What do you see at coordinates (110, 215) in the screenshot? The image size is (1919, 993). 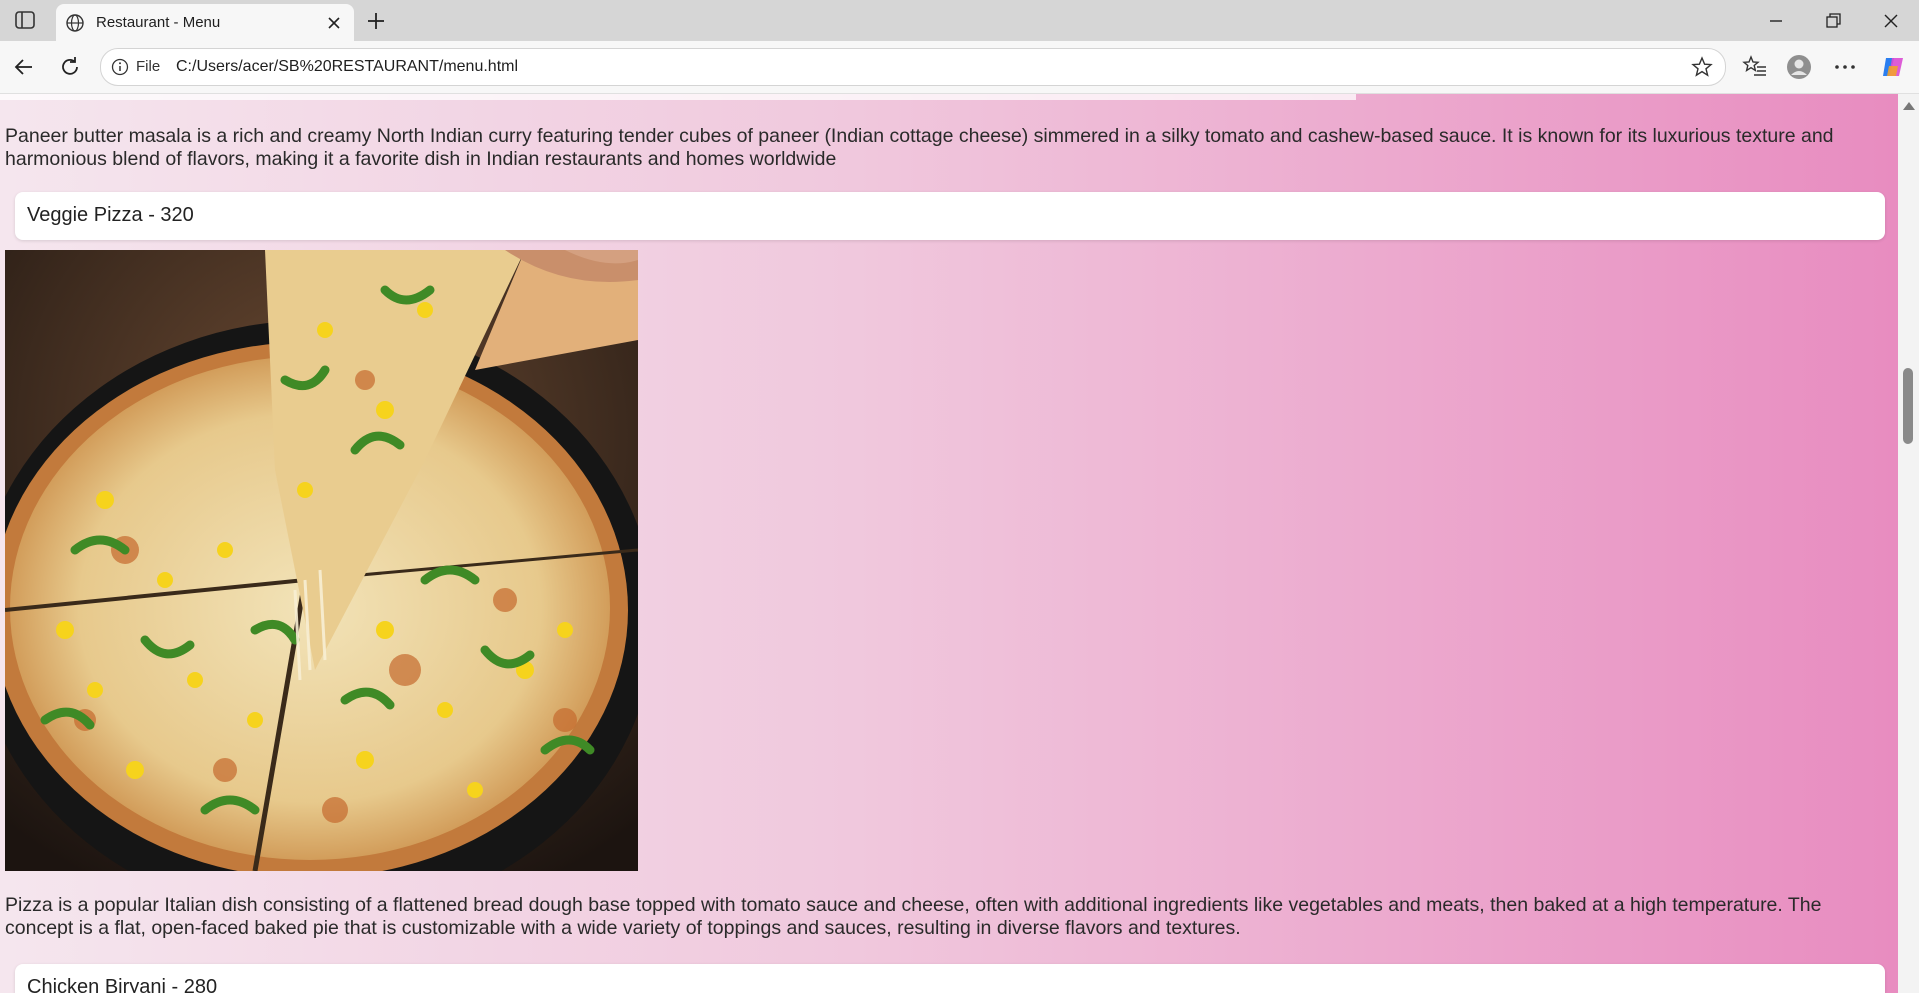 I see `menu-item-label: Veggie Pizza - 320` at bounding box center [110, 215].